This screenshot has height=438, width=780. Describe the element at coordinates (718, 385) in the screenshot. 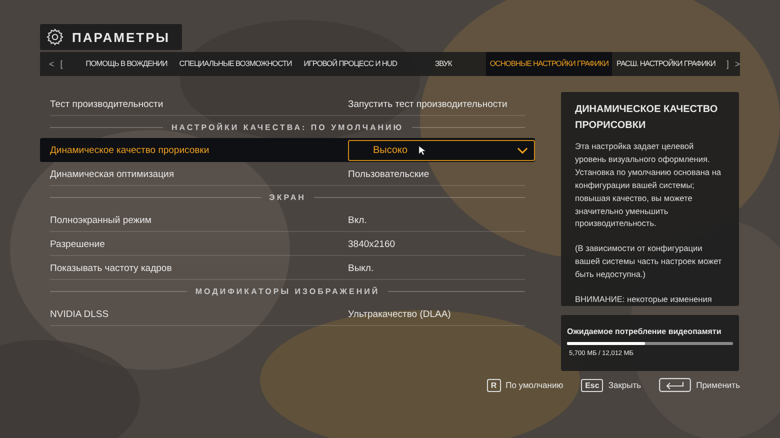

I see `hint-label: Применить` at that location.